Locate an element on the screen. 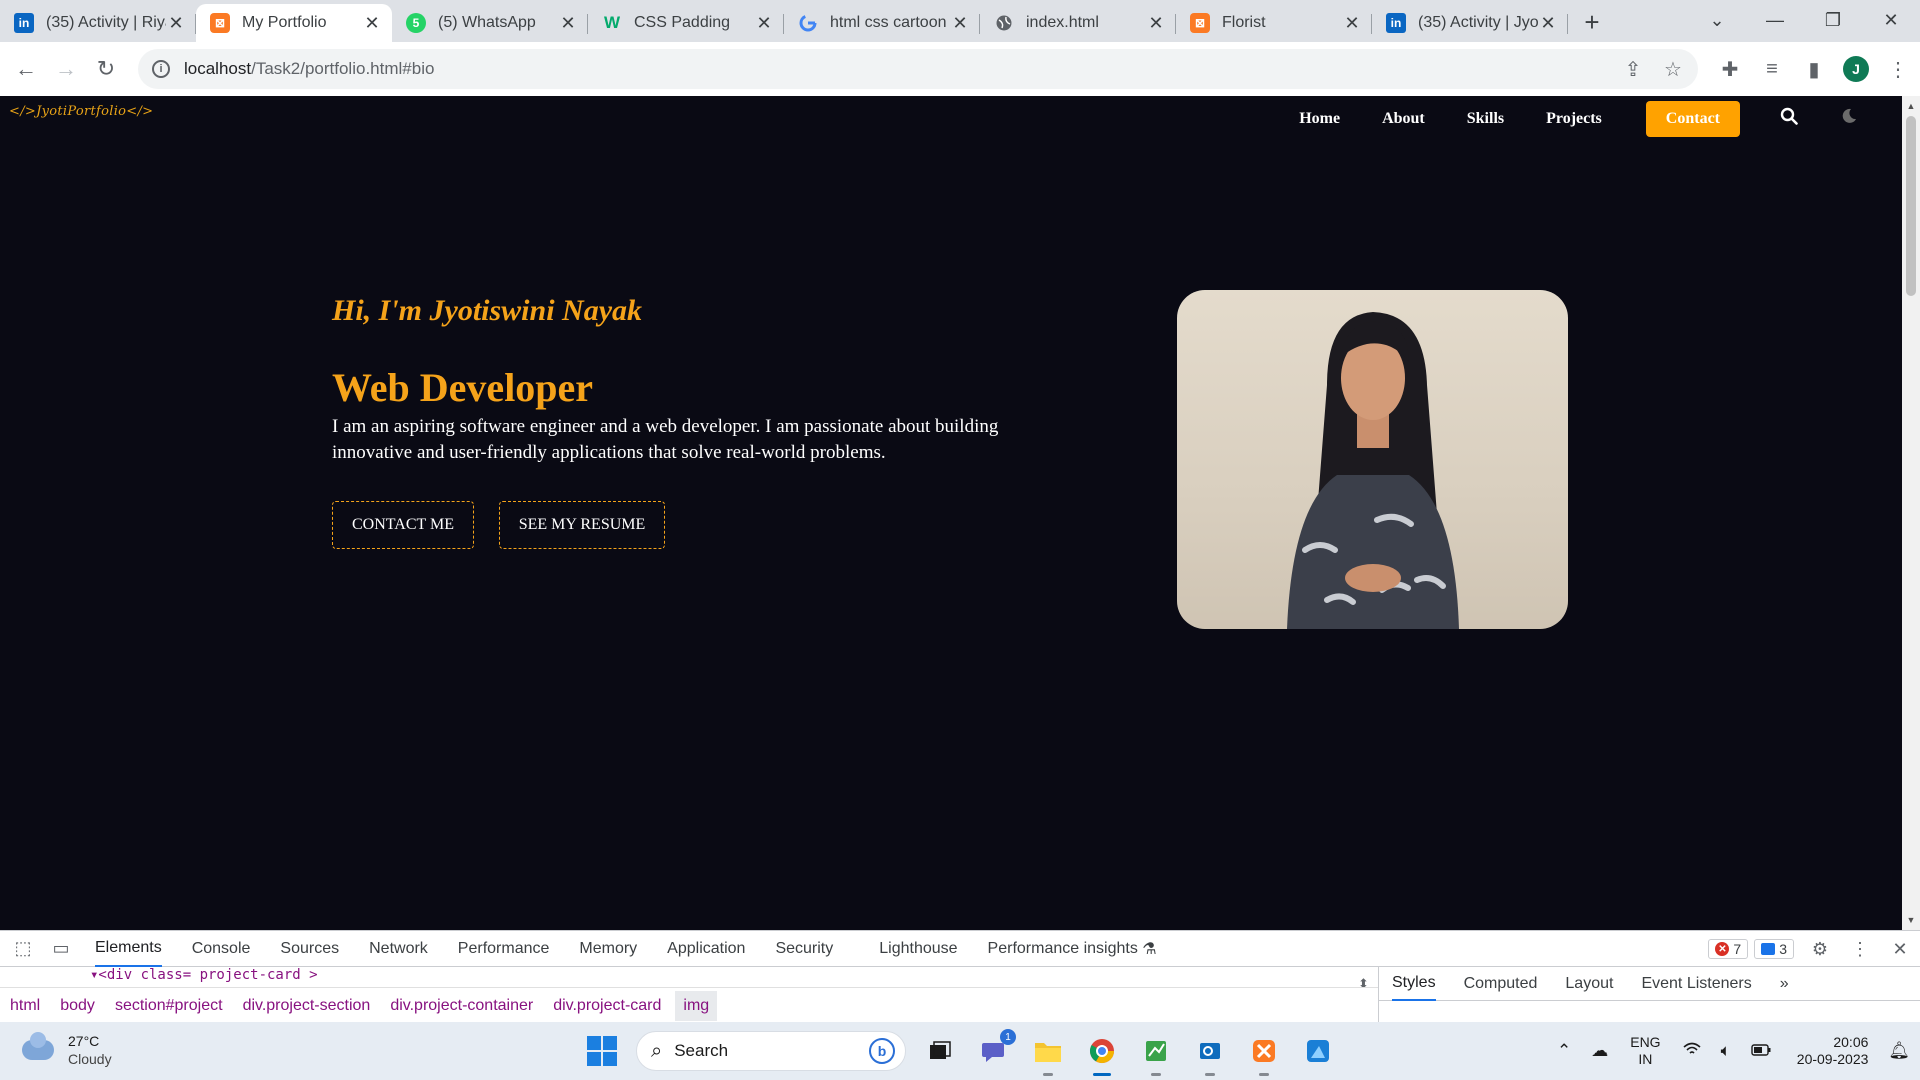 This screenshot has width=1920, height=1080. new-tab-button: + is located at coordinates (1592, 22).